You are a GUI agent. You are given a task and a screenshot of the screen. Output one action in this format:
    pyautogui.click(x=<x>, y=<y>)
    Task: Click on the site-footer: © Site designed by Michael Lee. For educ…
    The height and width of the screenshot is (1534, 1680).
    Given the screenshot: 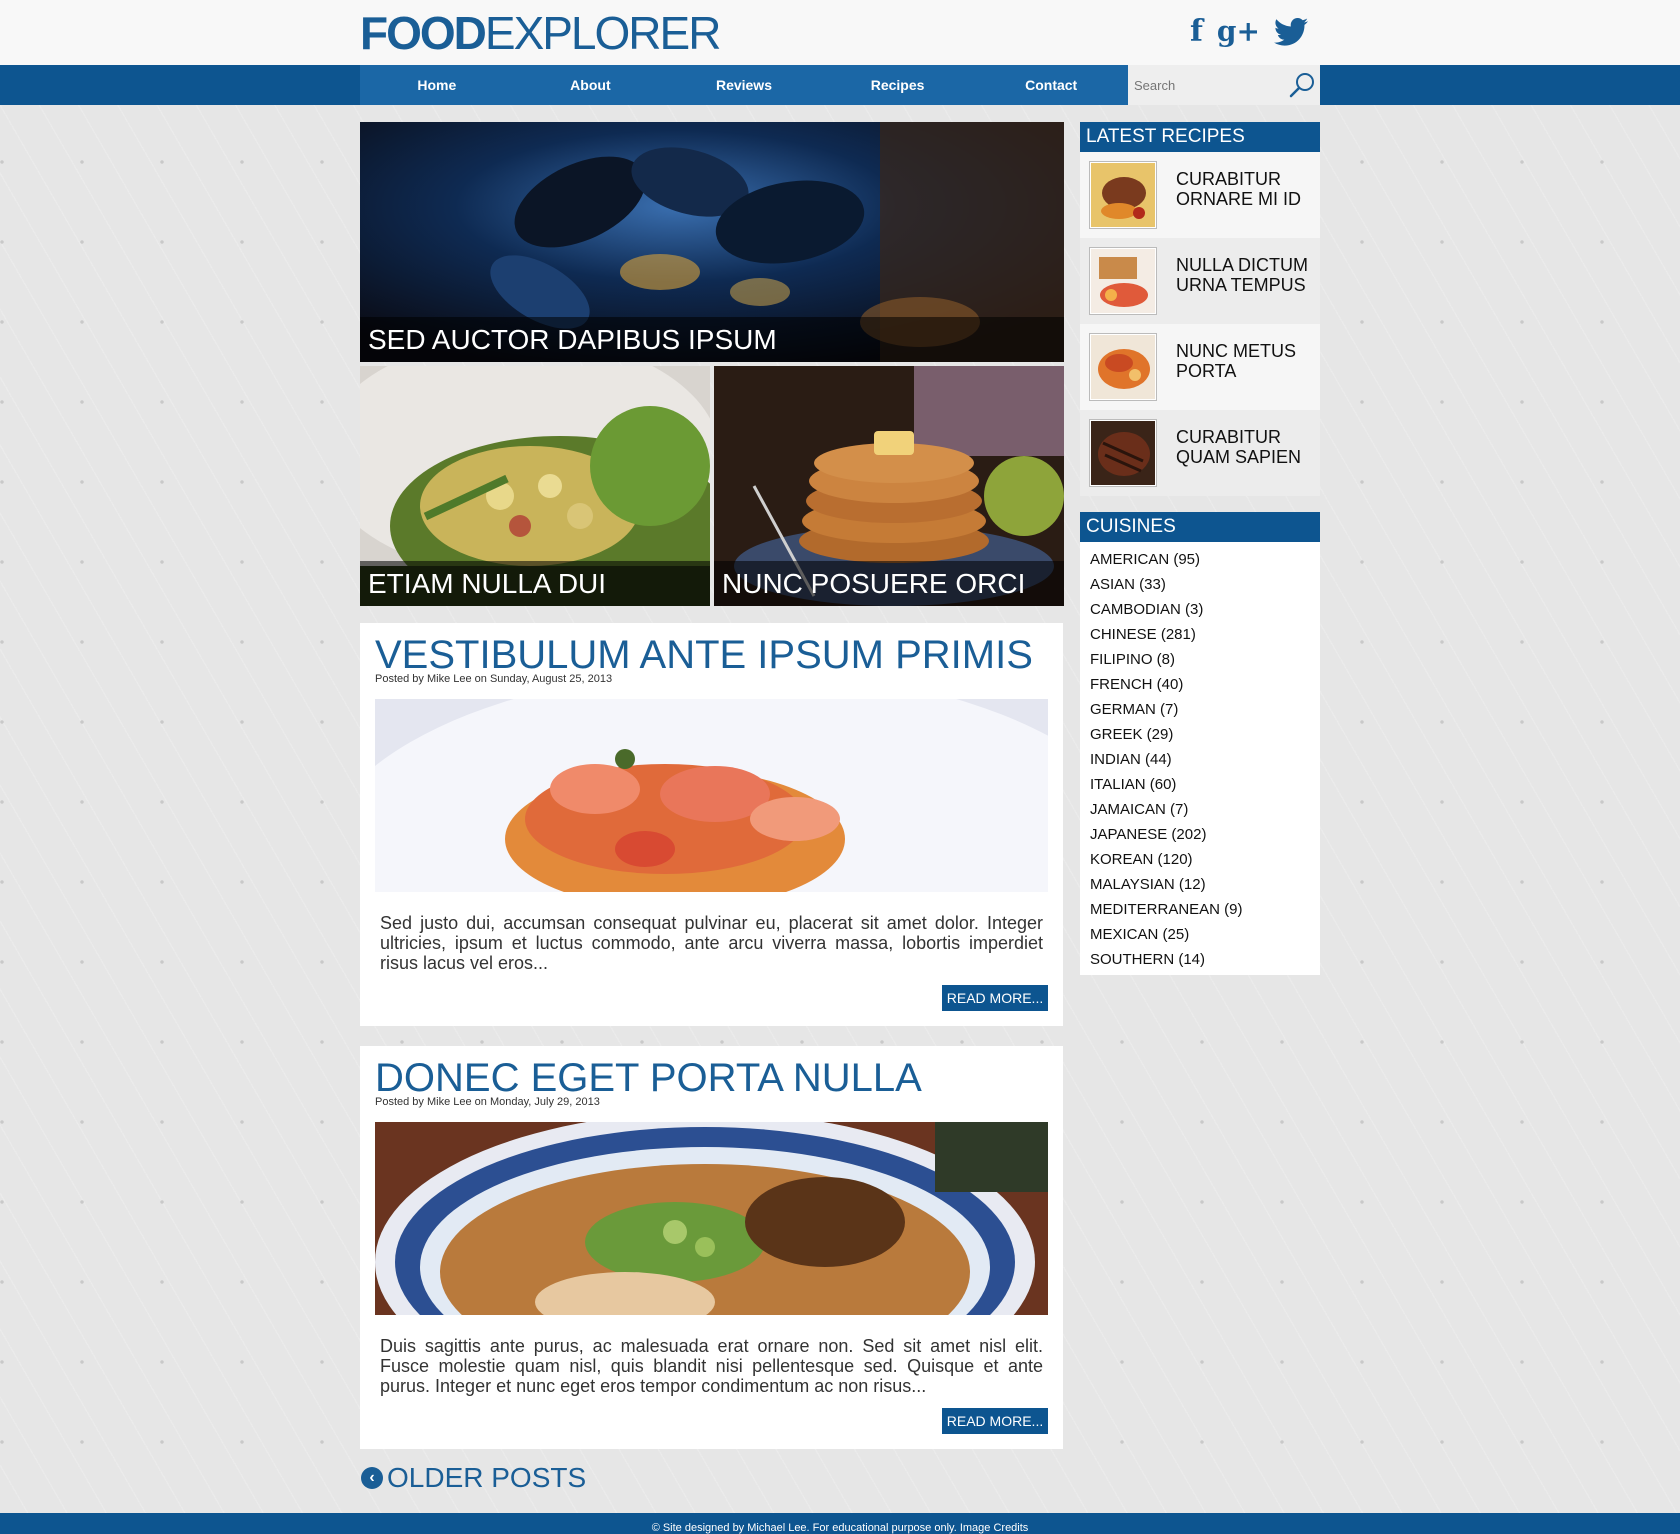 What is the action you would take?
    pyautogui.click(x=840, y=1523)
    